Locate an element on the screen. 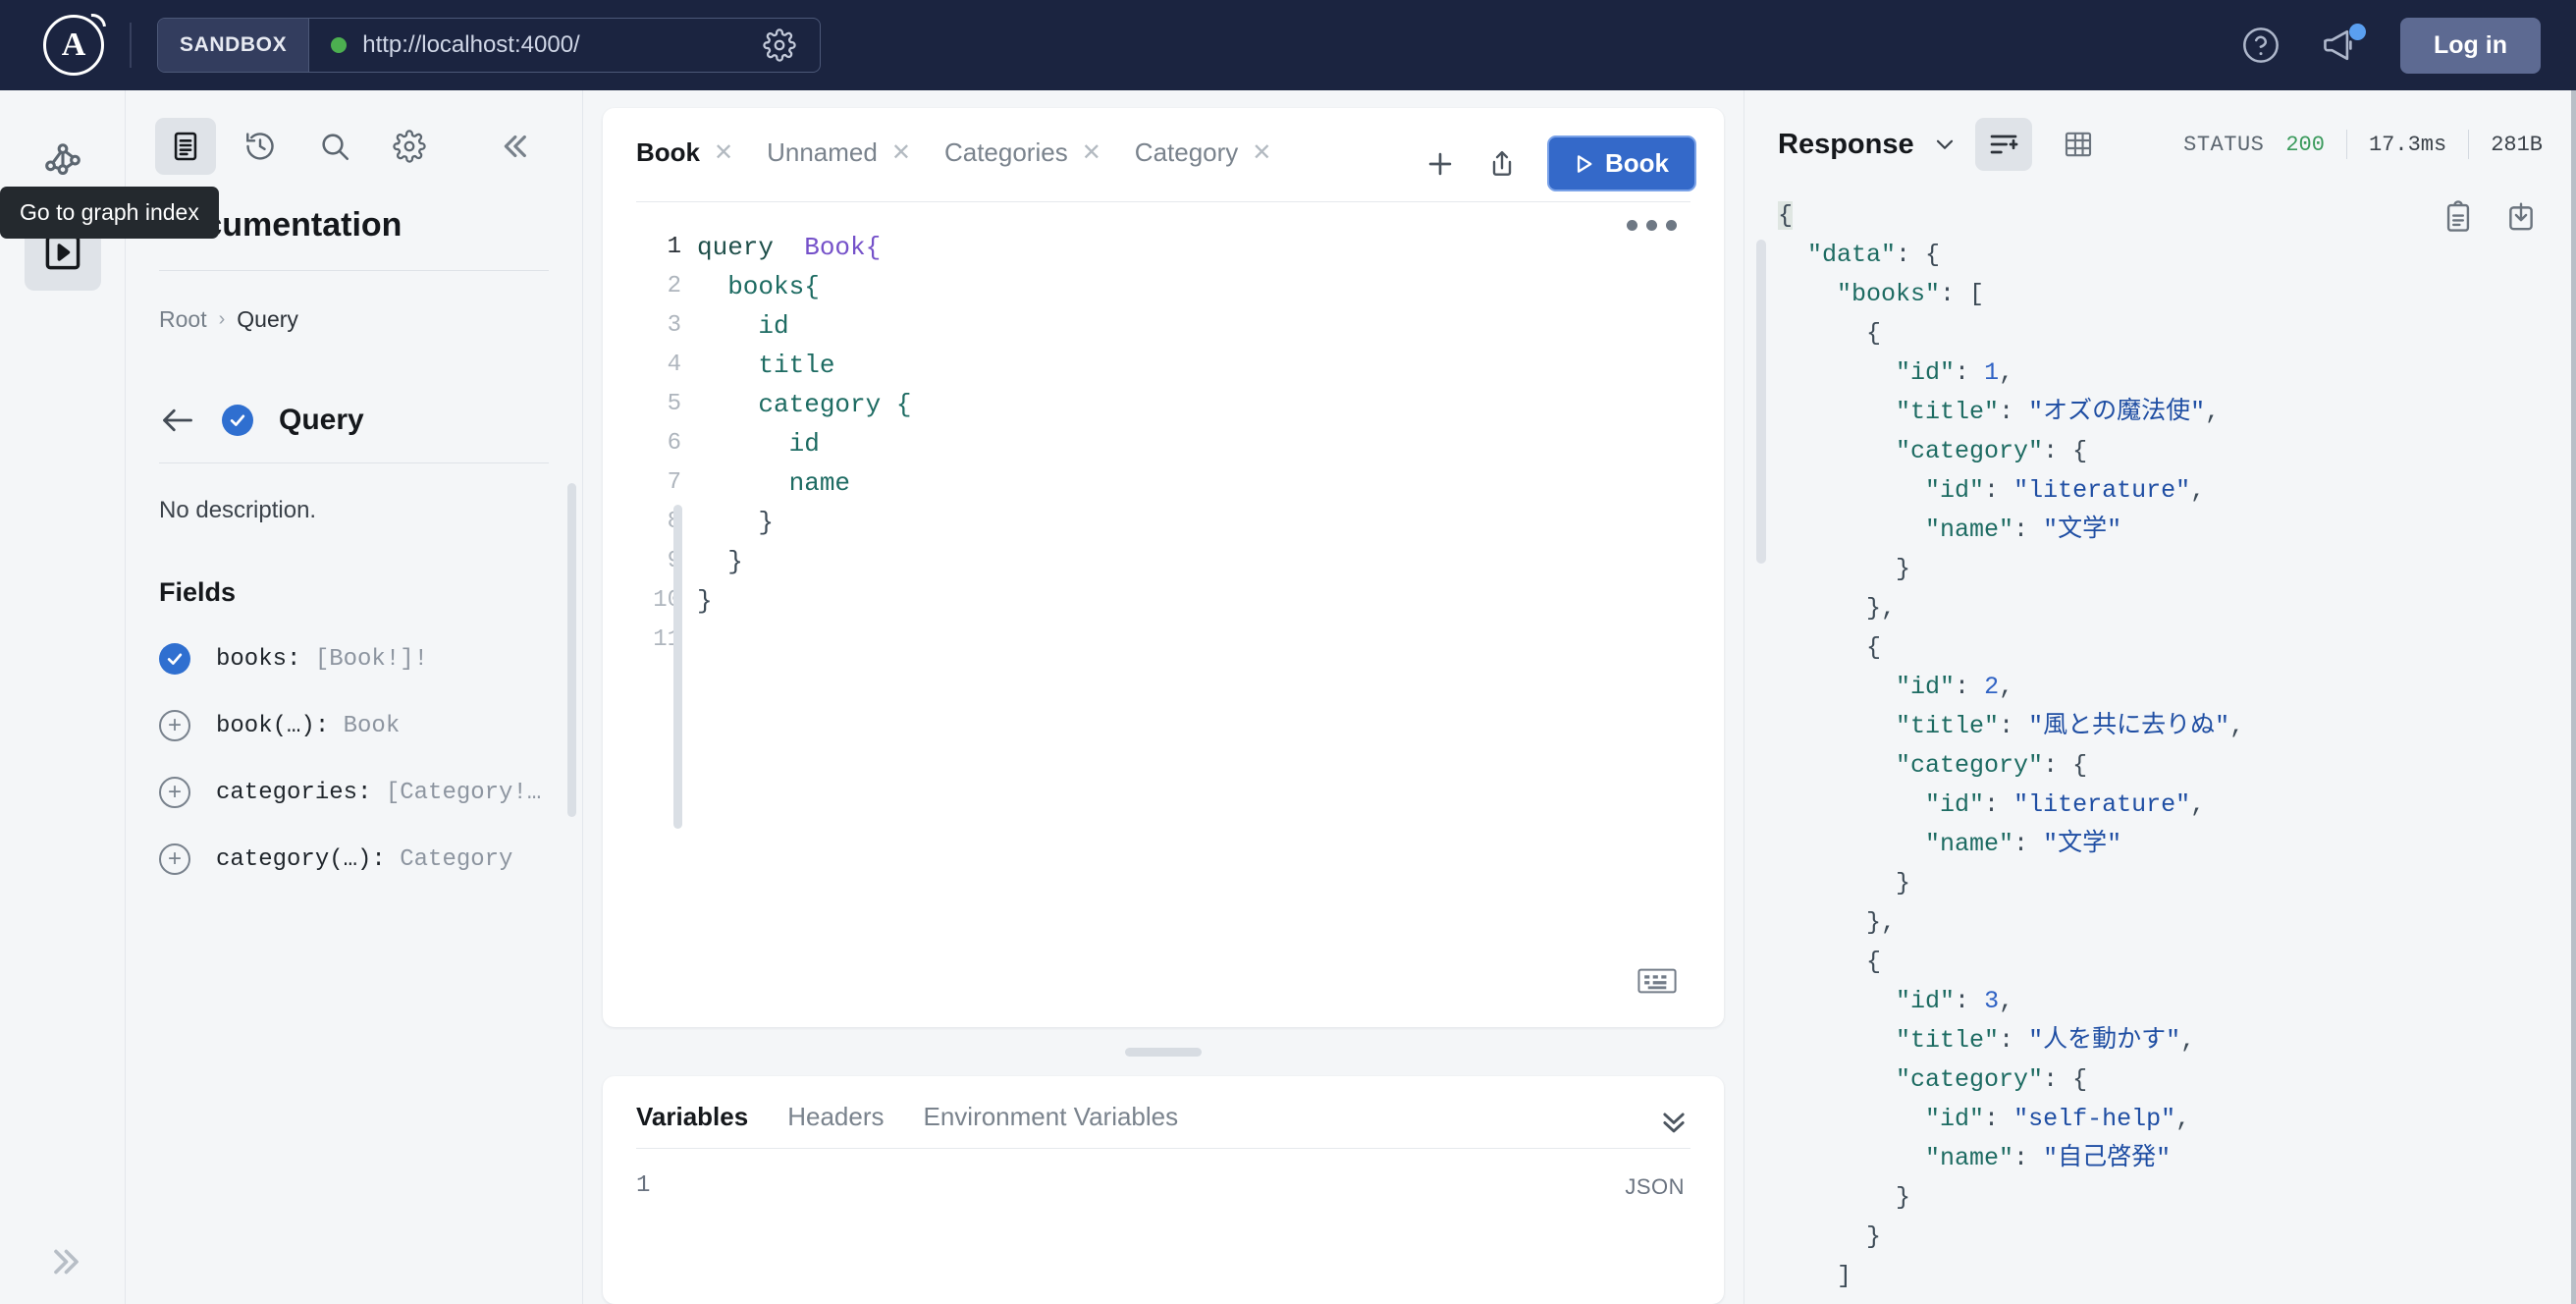  operation-tab: Unnamed ✕ is located at coordinates (839, 154).